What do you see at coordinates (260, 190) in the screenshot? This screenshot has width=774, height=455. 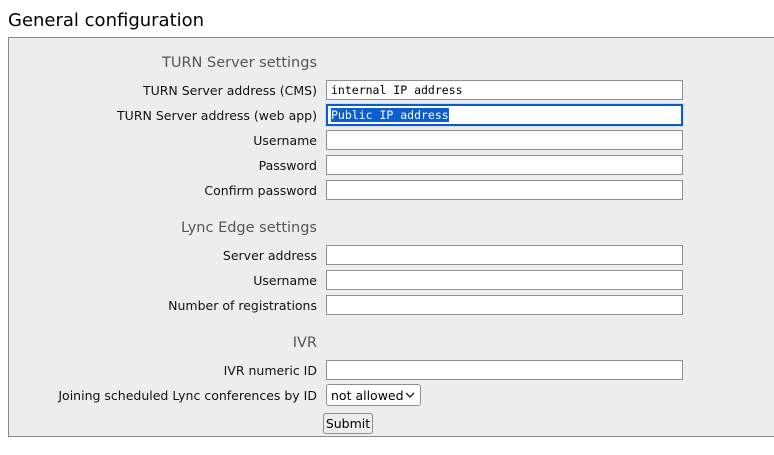 I see `turn-confirm-password-label: Confirm password` at bounding box center [260, 190].